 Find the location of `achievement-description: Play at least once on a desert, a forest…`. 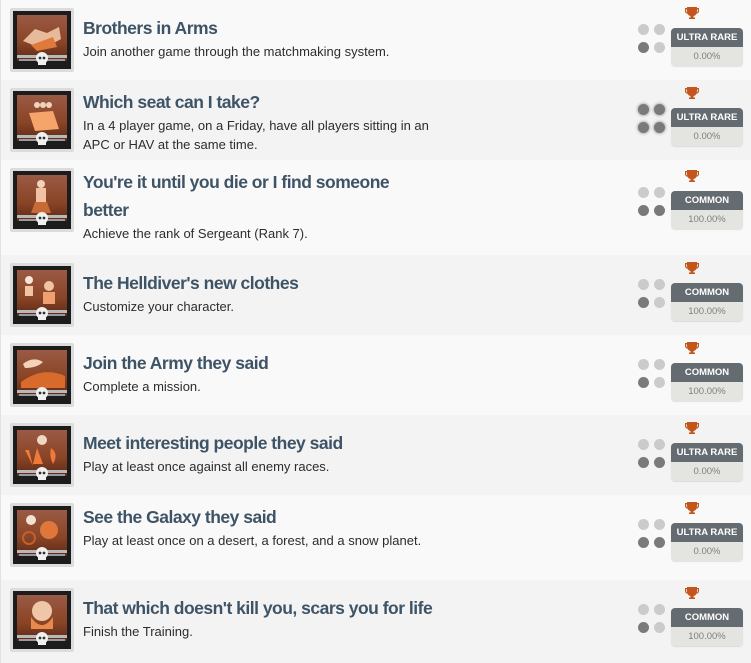

achievement-description: Play at least once on a desert, a forest… is located at coordinates (252, 540).